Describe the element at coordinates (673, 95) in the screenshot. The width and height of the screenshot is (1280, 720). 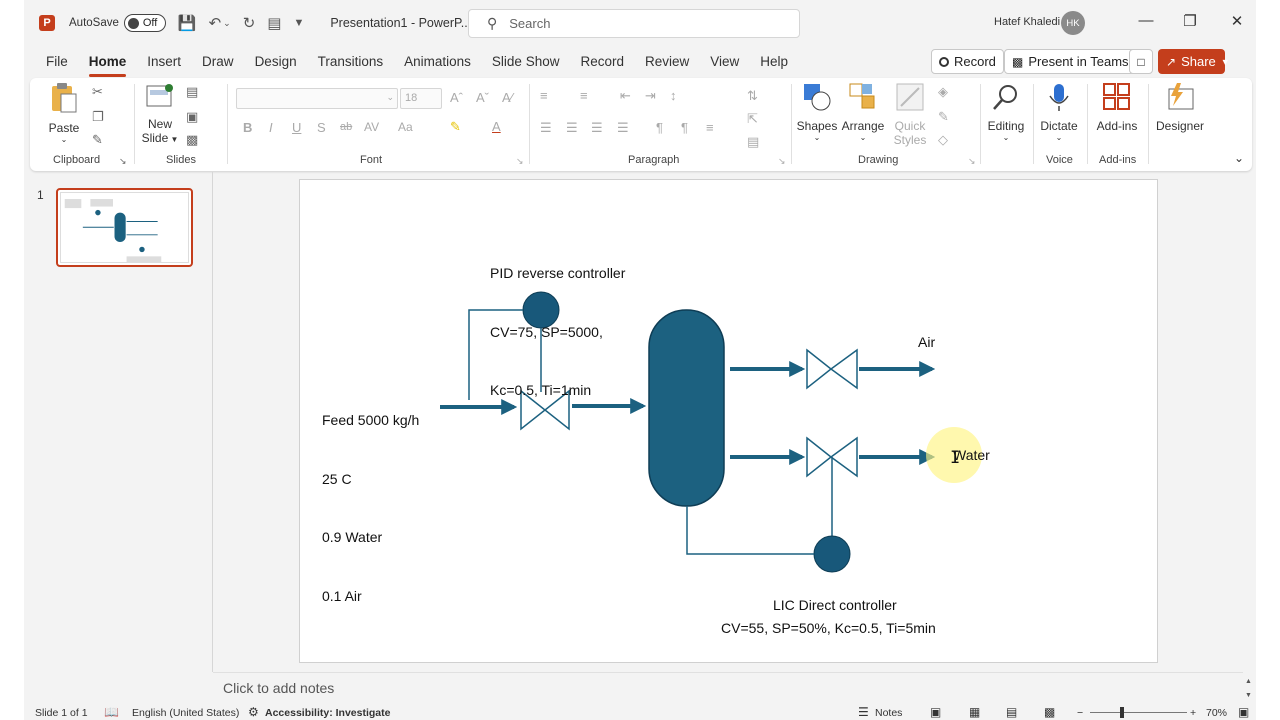
I see `line-spacing-icon: ↕` at that location.